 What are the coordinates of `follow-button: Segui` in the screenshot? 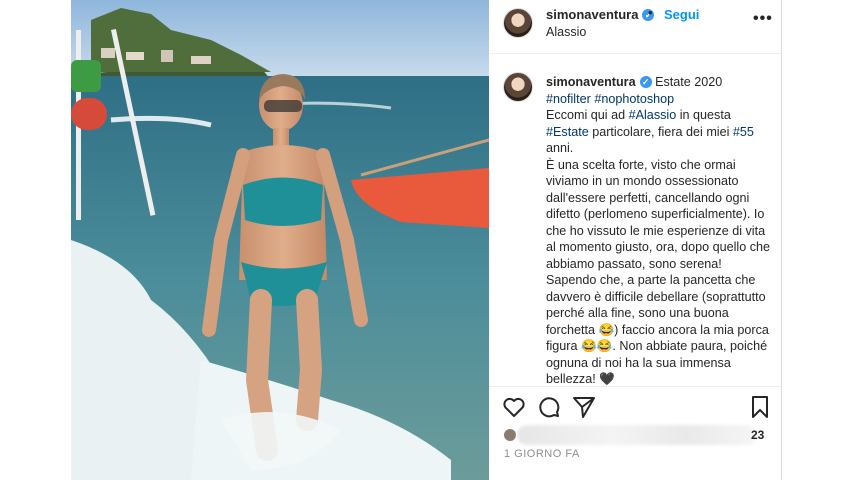 It's located at (681, 14).